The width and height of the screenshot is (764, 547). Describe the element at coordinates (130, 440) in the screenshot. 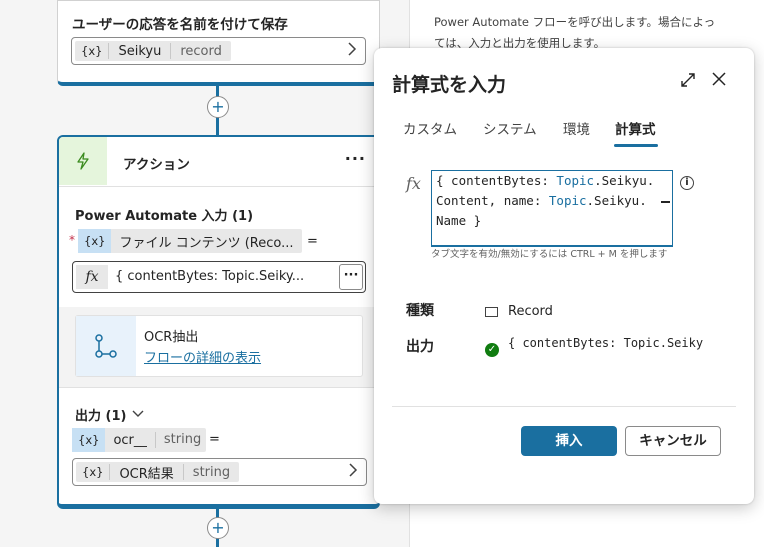

I see `output-variable-name: ocr__` at that location.